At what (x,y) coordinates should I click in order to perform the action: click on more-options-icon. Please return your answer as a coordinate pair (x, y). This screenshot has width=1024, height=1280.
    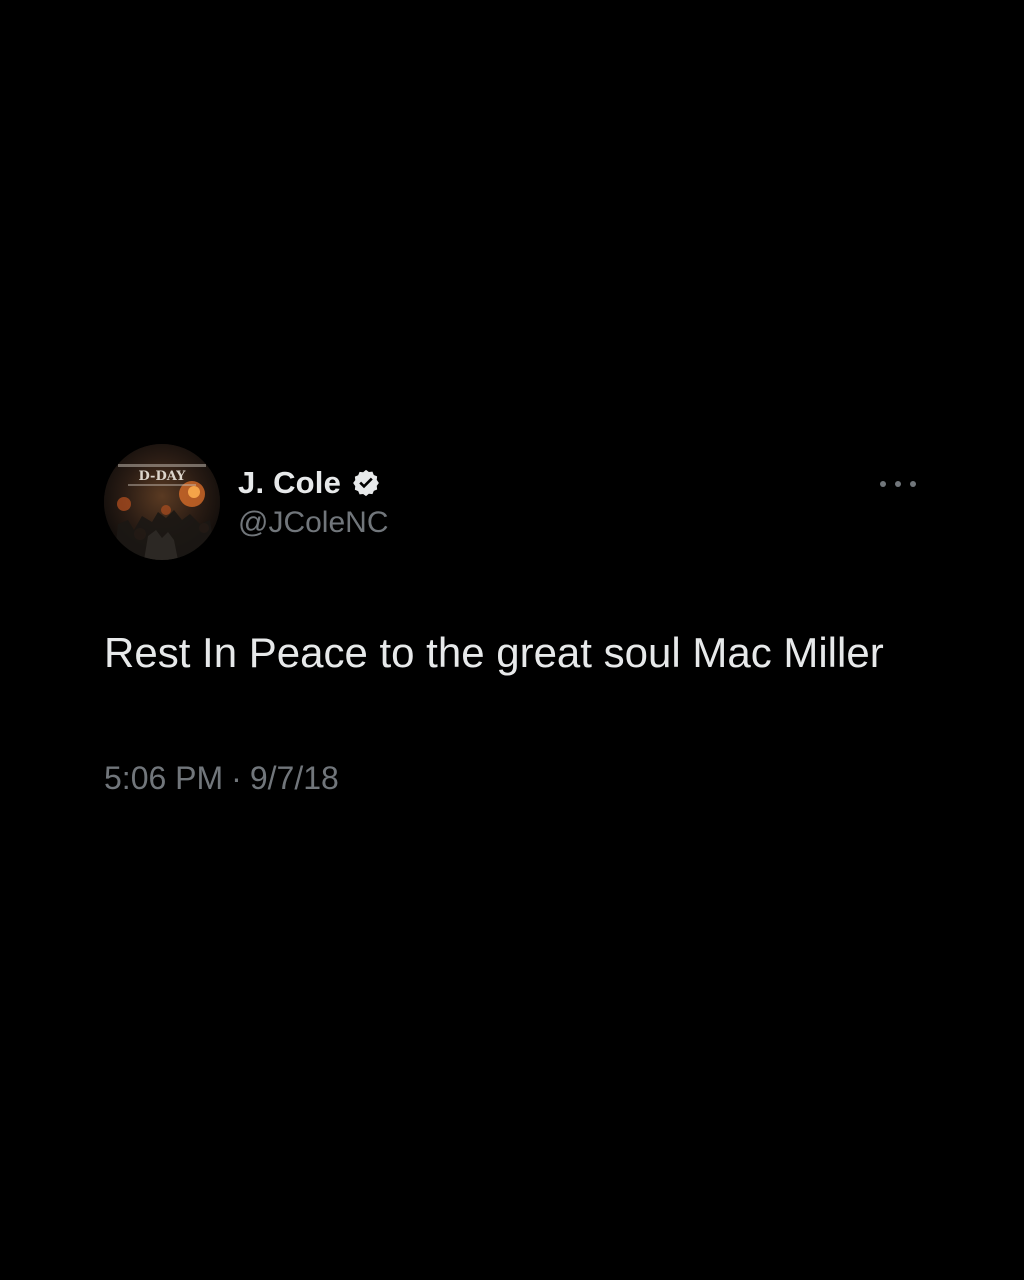
    Looking at the image, I should click on (898, 484).